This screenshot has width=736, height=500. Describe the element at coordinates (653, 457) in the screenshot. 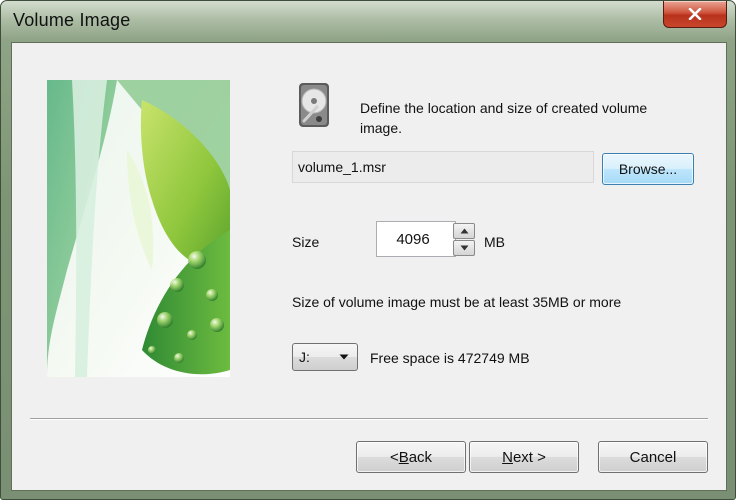

I see `cancel-button: Cancel` at that location.